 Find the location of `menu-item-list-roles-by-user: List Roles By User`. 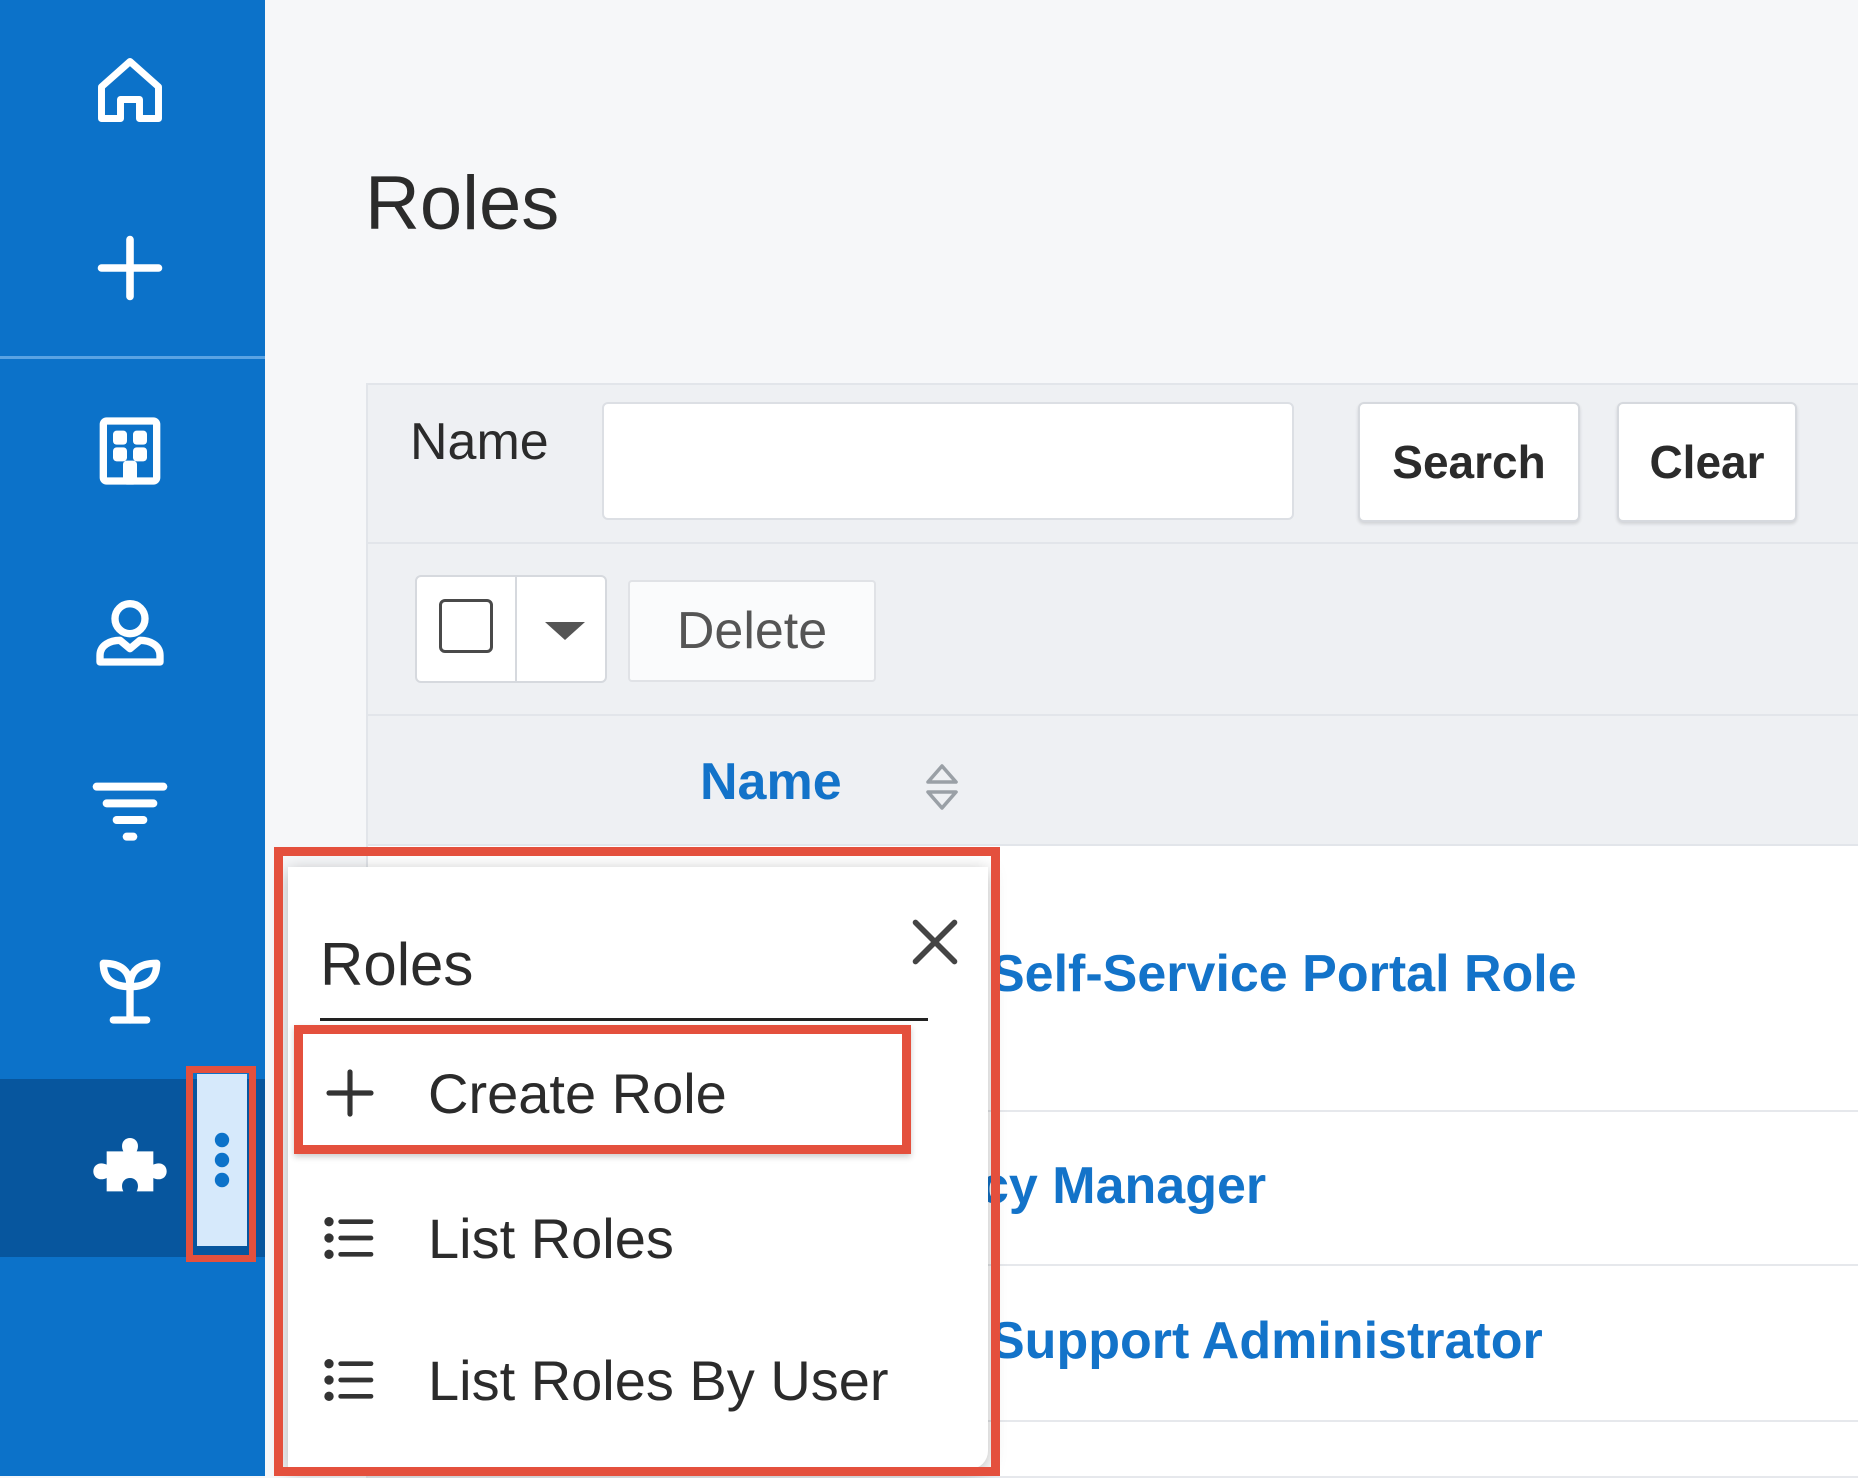

menu-item-list-roles-by-user: List Roles By User is located at coordinates (618, 1380).